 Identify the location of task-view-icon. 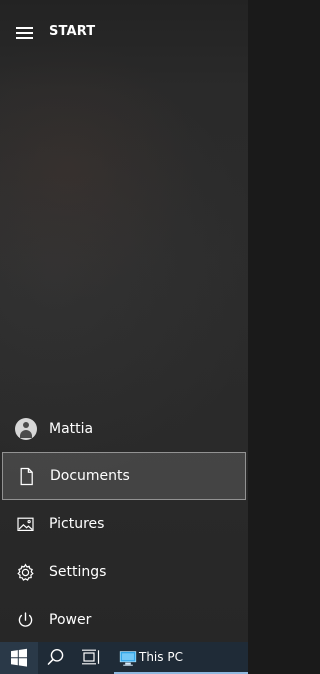
(91, 657).